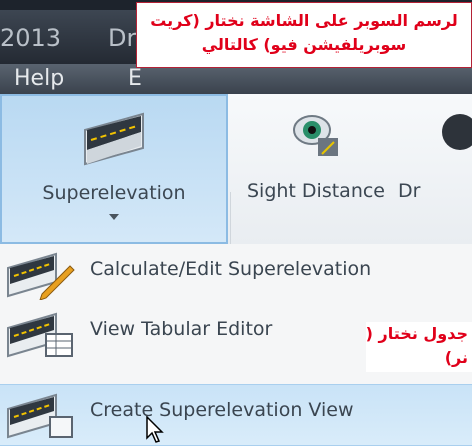 The image size is (472, 448). I want to click on sight-distance-button: Sight Distance, so click(316, 169).